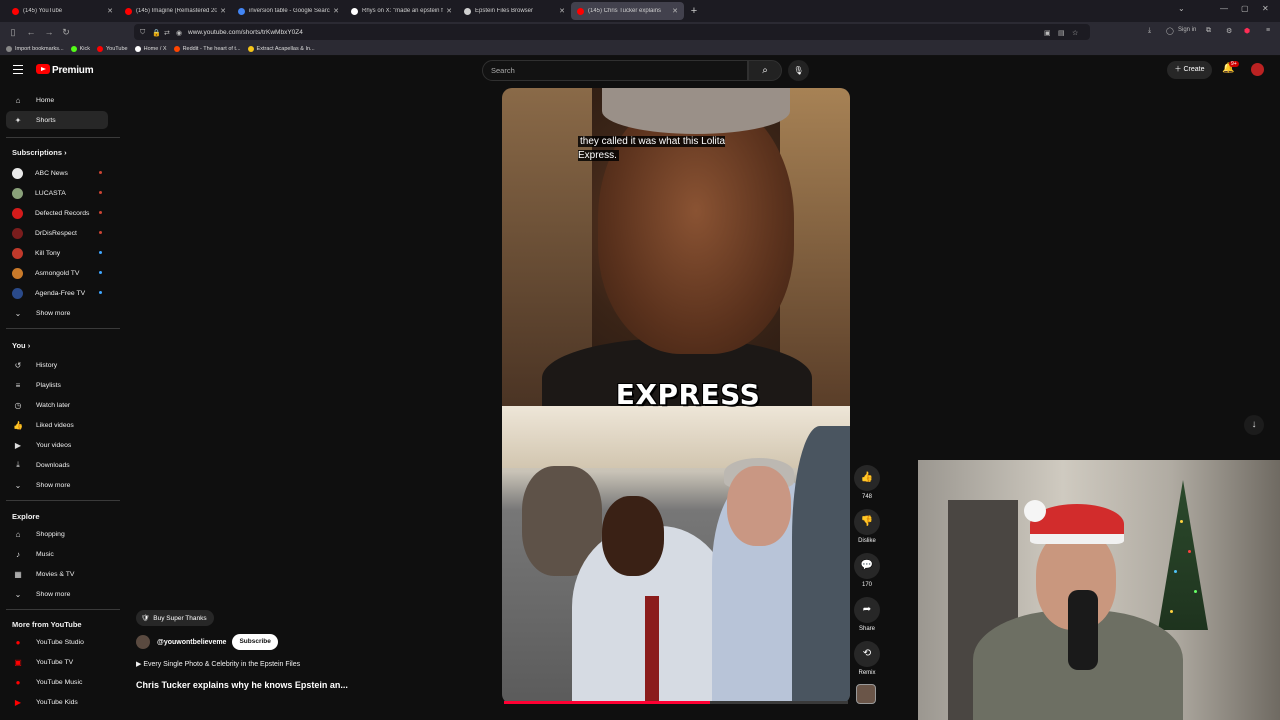 The height and width of the screenshot is (720, 1280). What do you see at coordinates (57, 445) in the screenshot?
I see `sidebar-item-your-videos: ▶ Your videos` at bounding box center [57, 445].